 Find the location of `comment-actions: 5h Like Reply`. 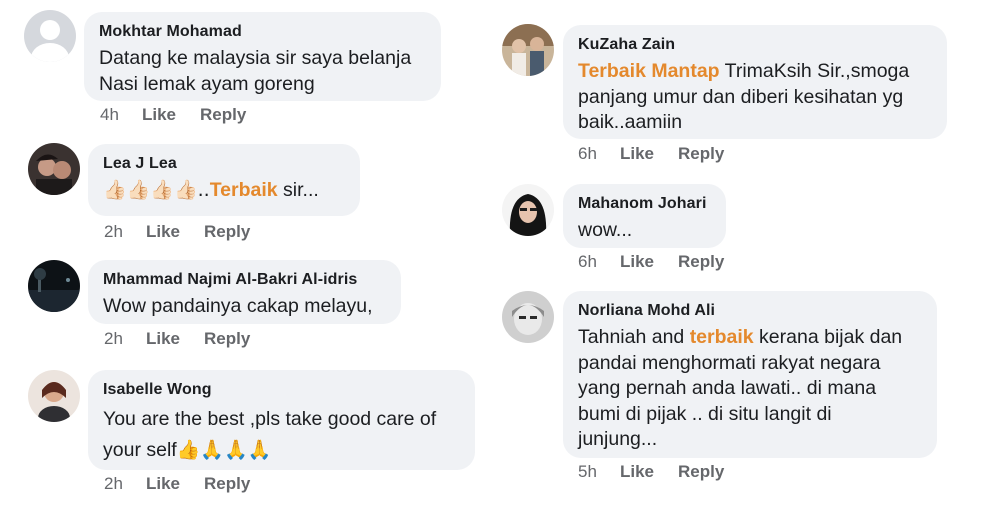

comment-actions: 5h Like Reply is located at coordinates (651, 472).